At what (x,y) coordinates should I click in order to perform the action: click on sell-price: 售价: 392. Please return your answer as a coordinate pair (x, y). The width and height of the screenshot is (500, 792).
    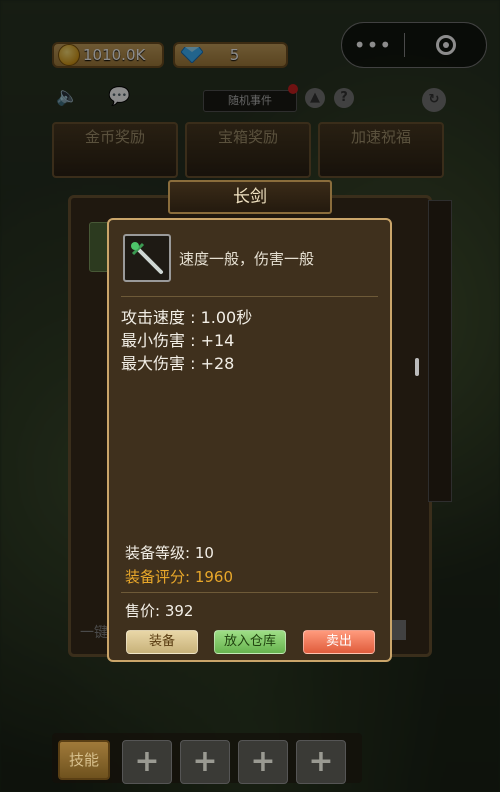
    Looking at the image, I should click on (159, 611).